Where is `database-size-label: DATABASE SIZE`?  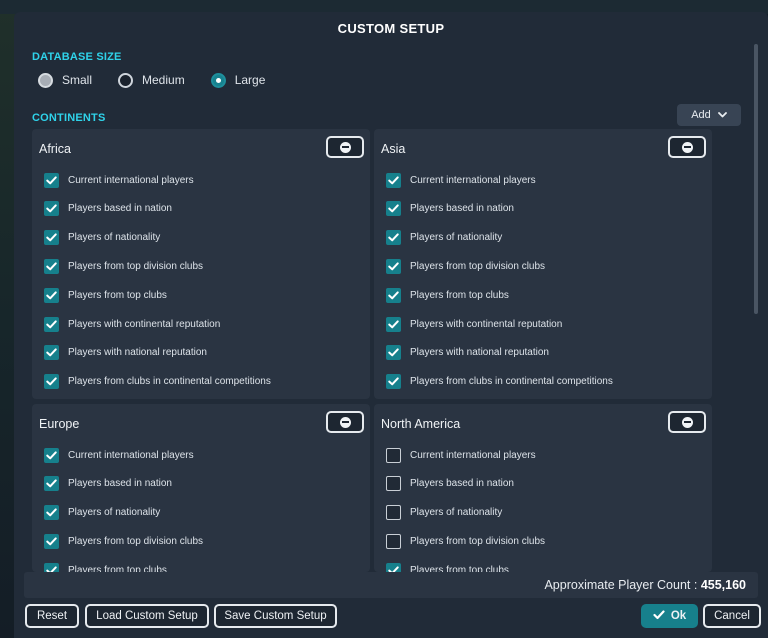
database-size-label: DATABASE SIZE is located at coordinates (77, 57).